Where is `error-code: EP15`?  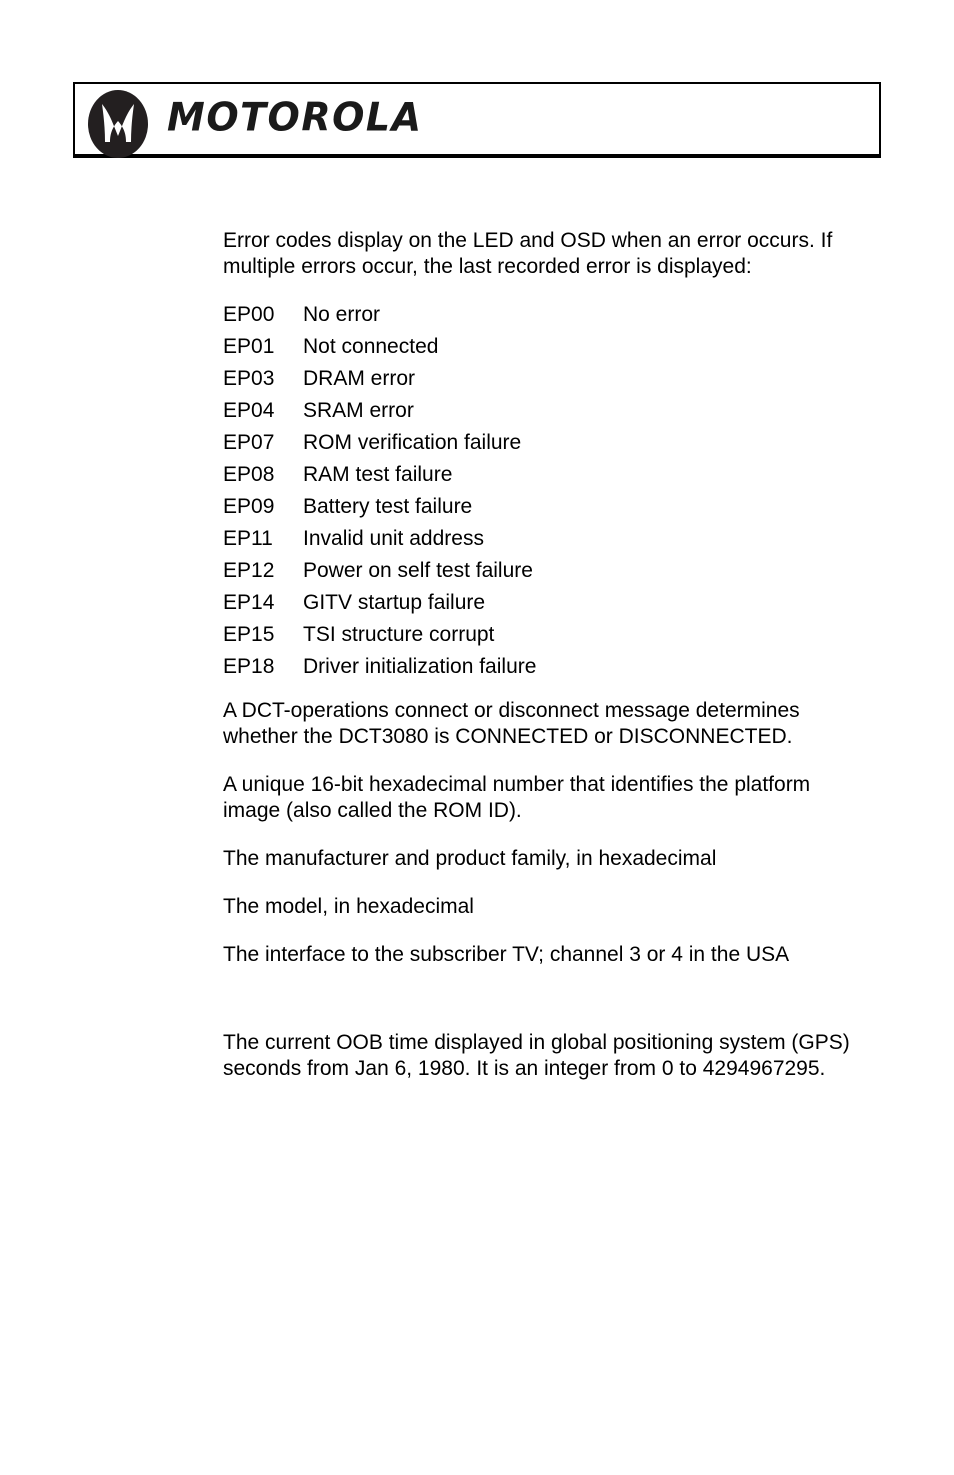 error-code: EP15 is located at coordinates (249, 634).